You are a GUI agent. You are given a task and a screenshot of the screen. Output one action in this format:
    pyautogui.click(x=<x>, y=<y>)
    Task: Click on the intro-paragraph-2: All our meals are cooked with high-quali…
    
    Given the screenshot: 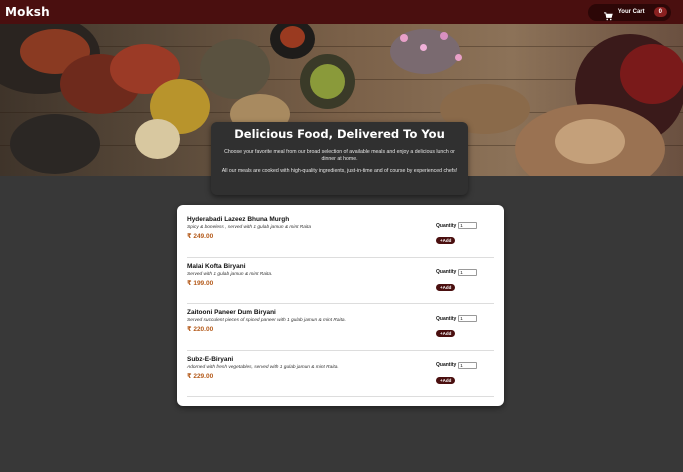 What is the action you would take?
    pyautogui.click(x=339, y=171)
    